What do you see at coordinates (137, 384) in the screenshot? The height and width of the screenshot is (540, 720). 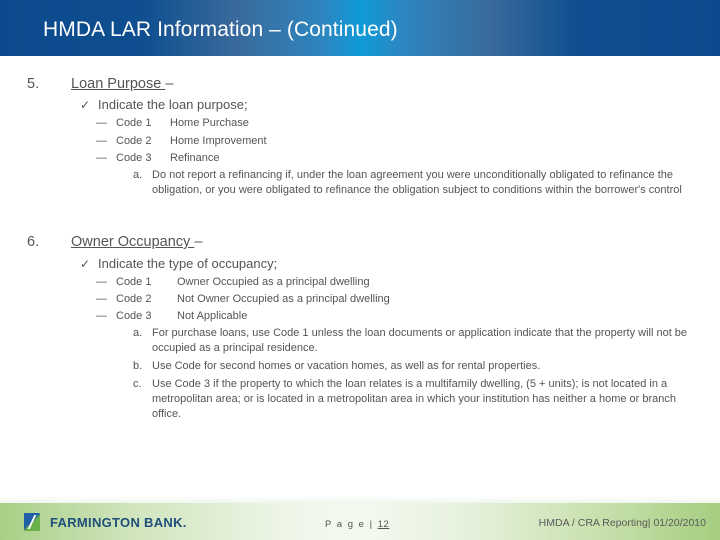 I see `note-label: c.` at bounding box center [137, 384].